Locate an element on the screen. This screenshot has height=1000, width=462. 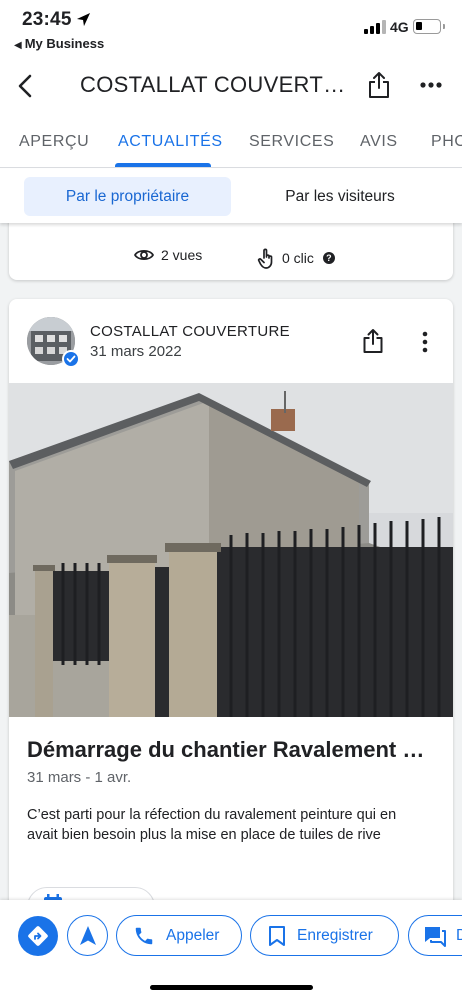
start-navigation-button is located at coordinates (87, 935).